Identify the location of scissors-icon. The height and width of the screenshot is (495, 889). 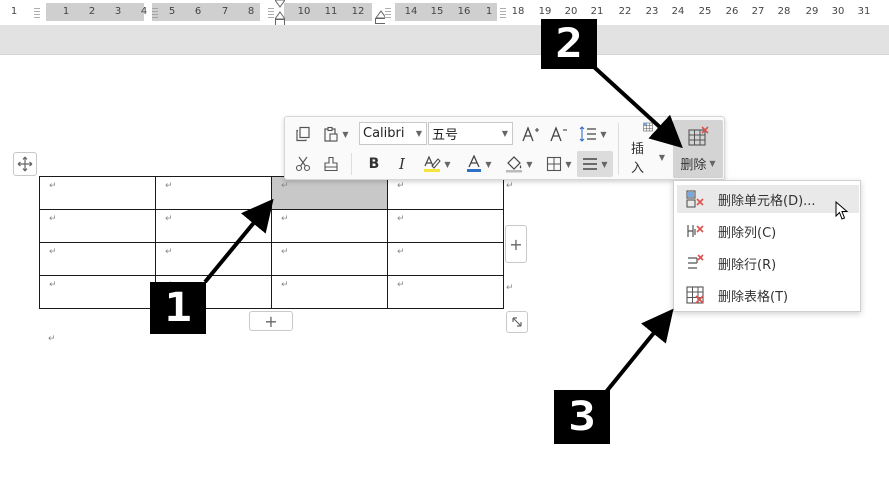
(303, 164).